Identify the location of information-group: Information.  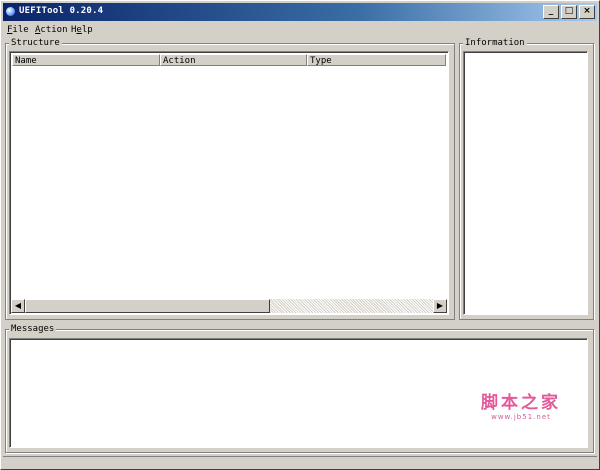
(526, 179).